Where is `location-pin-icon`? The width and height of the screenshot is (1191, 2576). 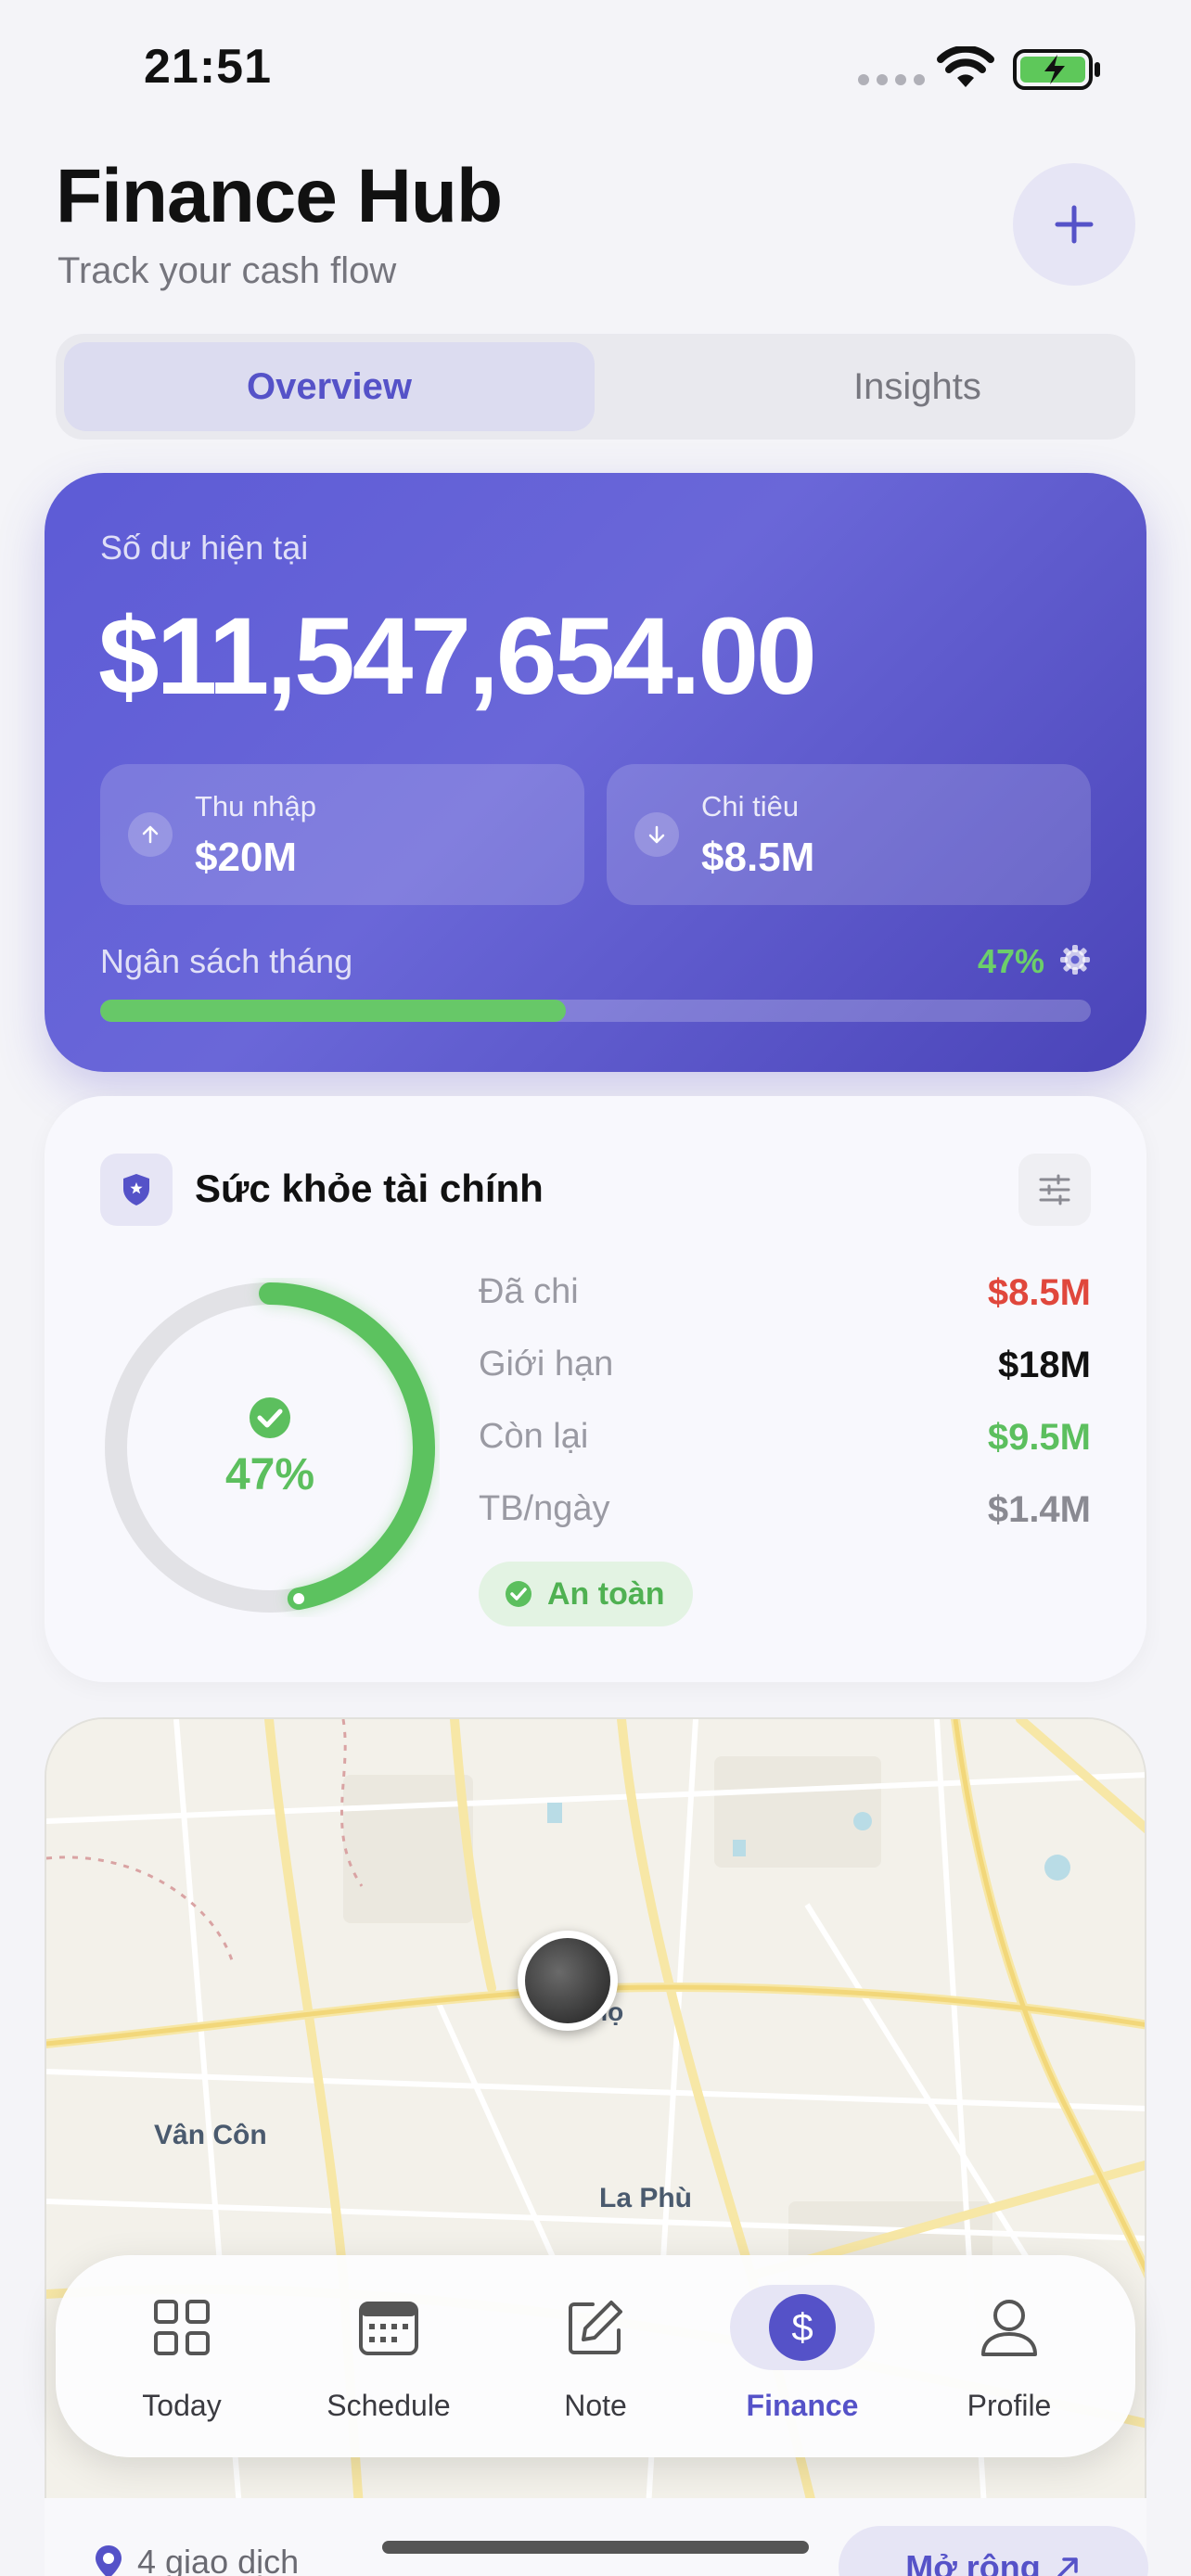
location-pin-icon is located at coordinates (109, 2560).